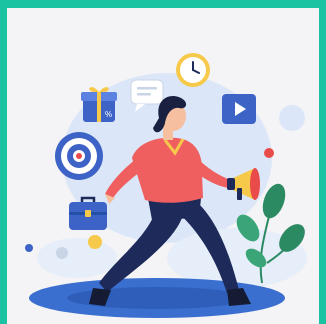 The height and width of the screenshot is (324, 326). Describe the element at coordinates (99, 104) in the screenshot. I see `gift-icon: %` at that location.